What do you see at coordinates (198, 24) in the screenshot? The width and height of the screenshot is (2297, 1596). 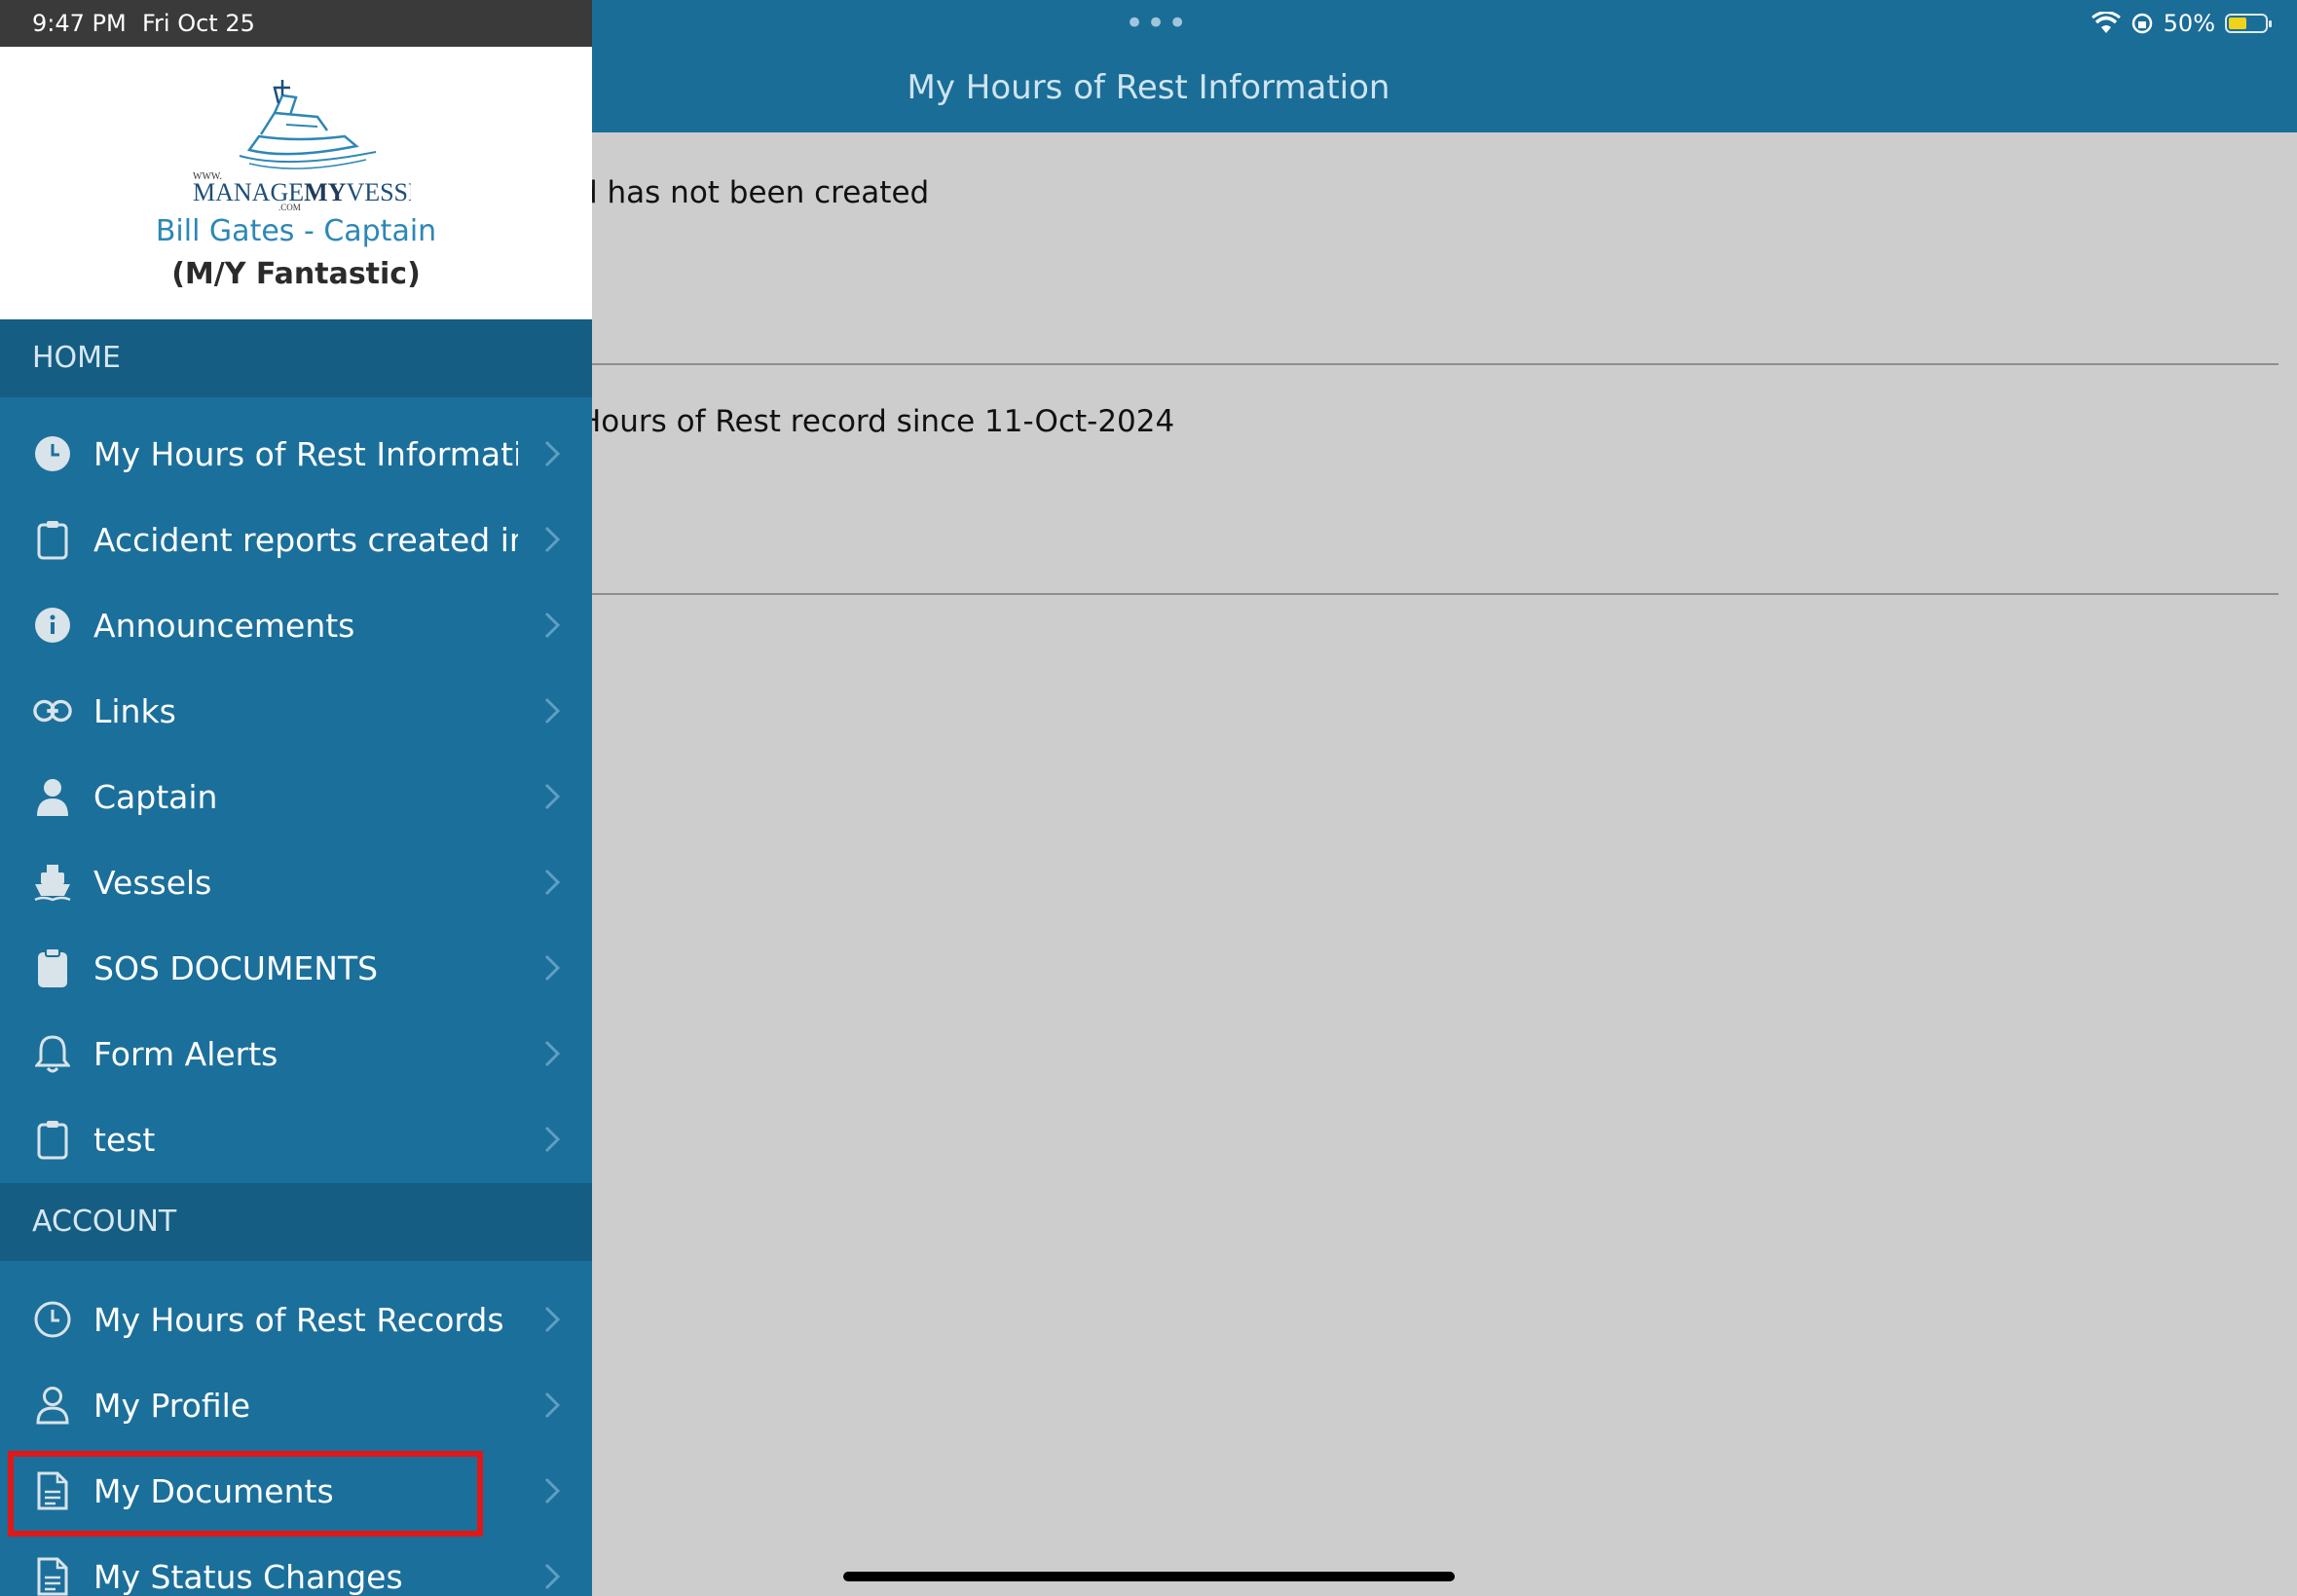 I see `status-date: Fri Oct 25` at bounding box center [198, 24].